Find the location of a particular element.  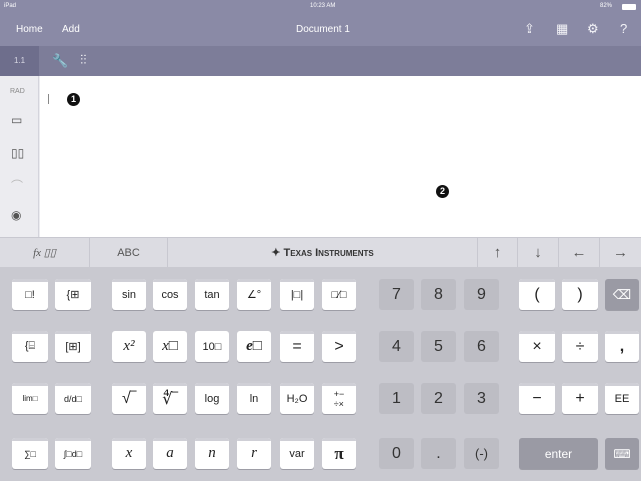

key-2: 2 is located at coordinates (438, 398).